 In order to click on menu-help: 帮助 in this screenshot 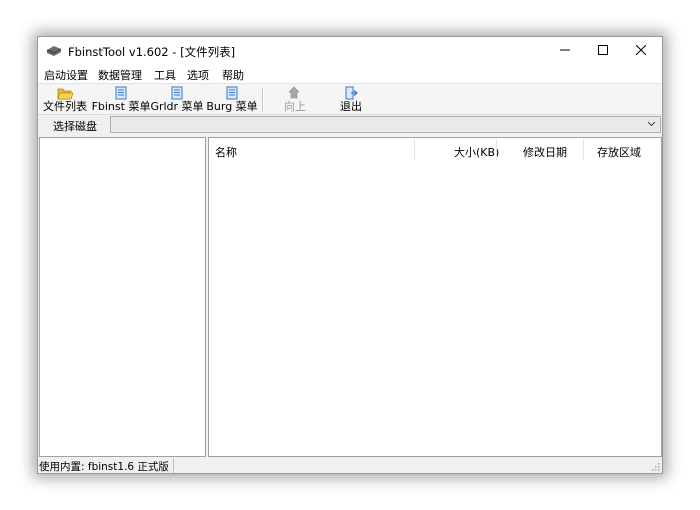, I will do `click(233, 75)`.